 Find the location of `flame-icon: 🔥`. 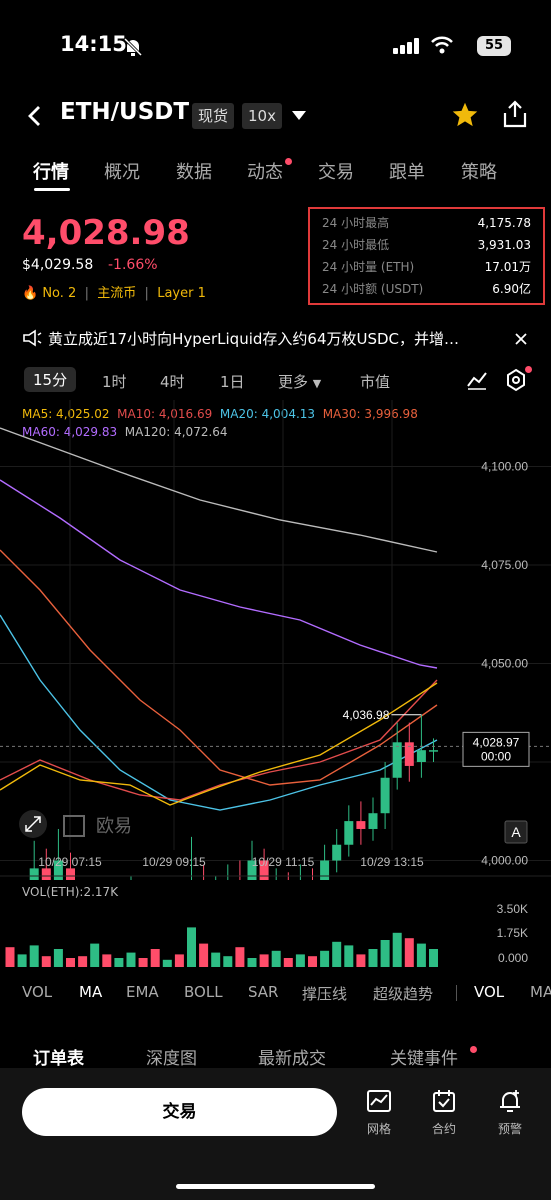

flame-icon: 🔥 is located at coordinates (30, 293).